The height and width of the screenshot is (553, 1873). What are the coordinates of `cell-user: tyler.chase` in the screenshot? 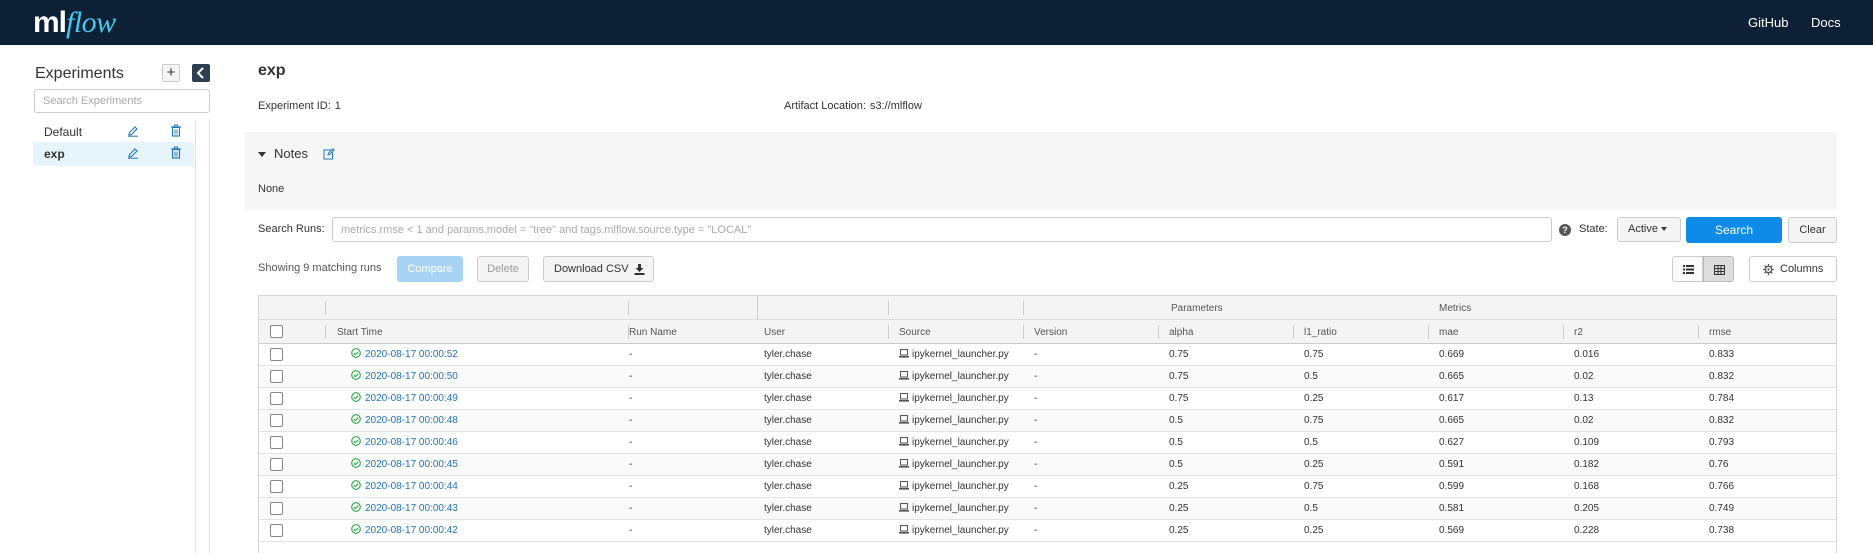 It's located at (788, 442).